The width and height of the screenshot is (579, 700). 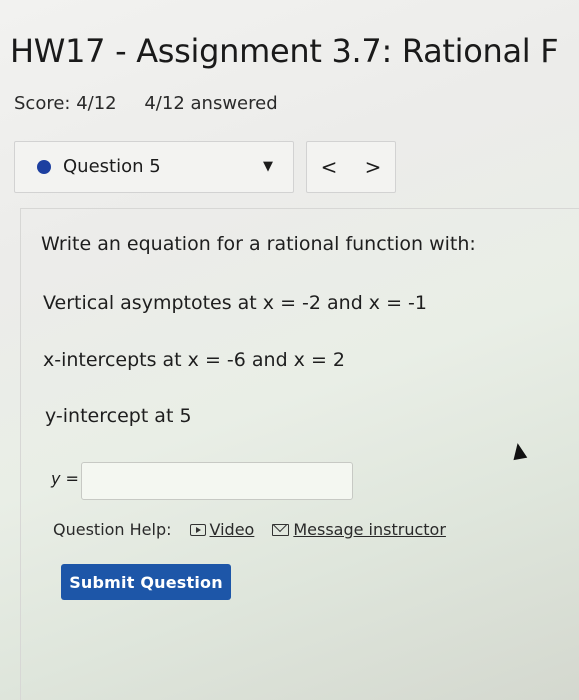 I want to click on video-icon, so click(x=197, y=529).